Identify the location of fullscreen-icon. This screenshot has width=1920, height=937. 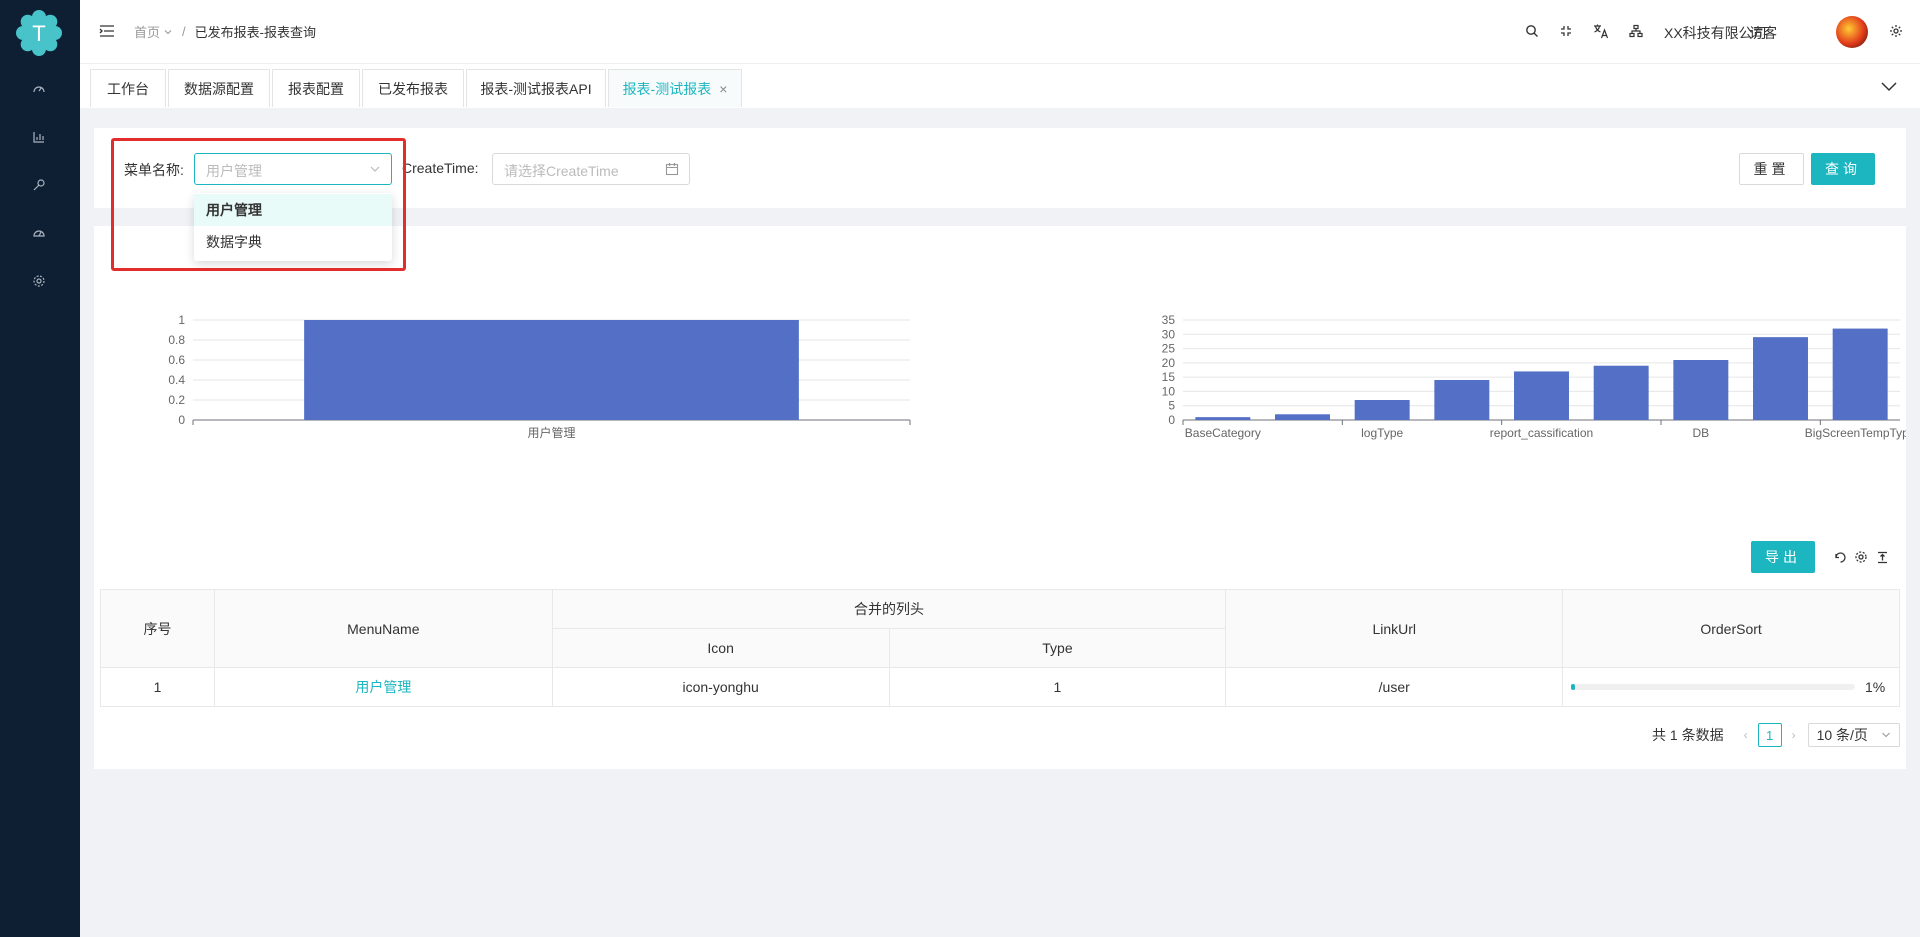
(1566, 31).